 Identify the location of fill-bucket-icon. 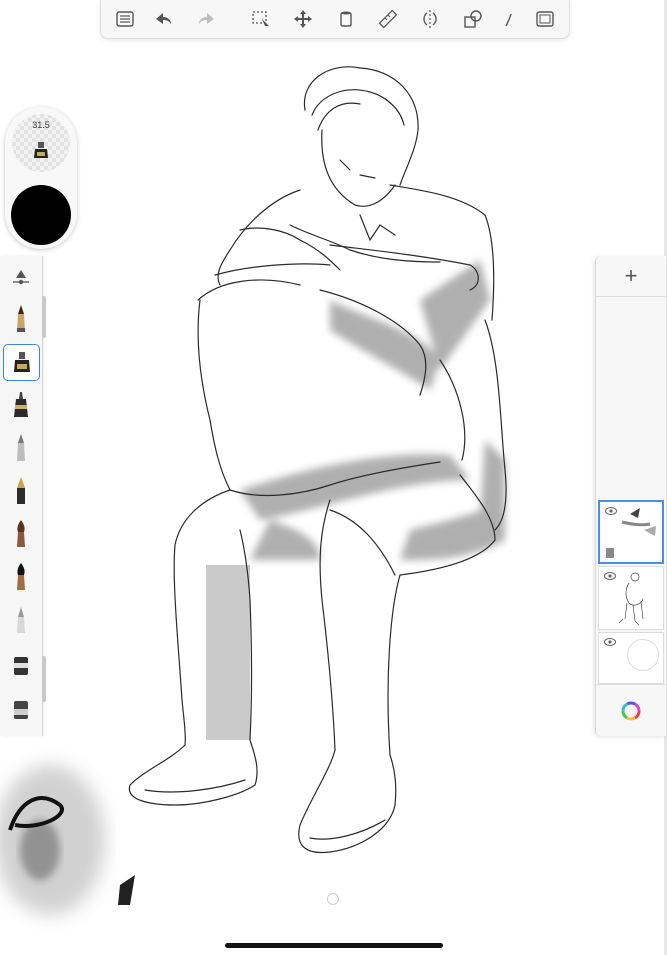
(346, 19).